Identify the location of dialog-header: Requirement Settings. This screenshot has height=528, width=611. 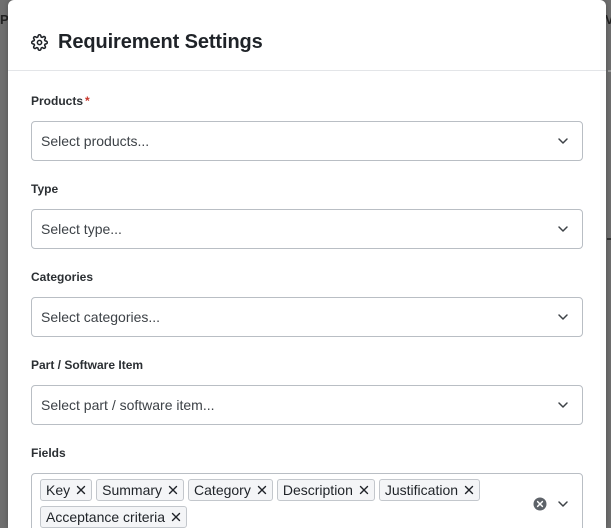
(146, 42).